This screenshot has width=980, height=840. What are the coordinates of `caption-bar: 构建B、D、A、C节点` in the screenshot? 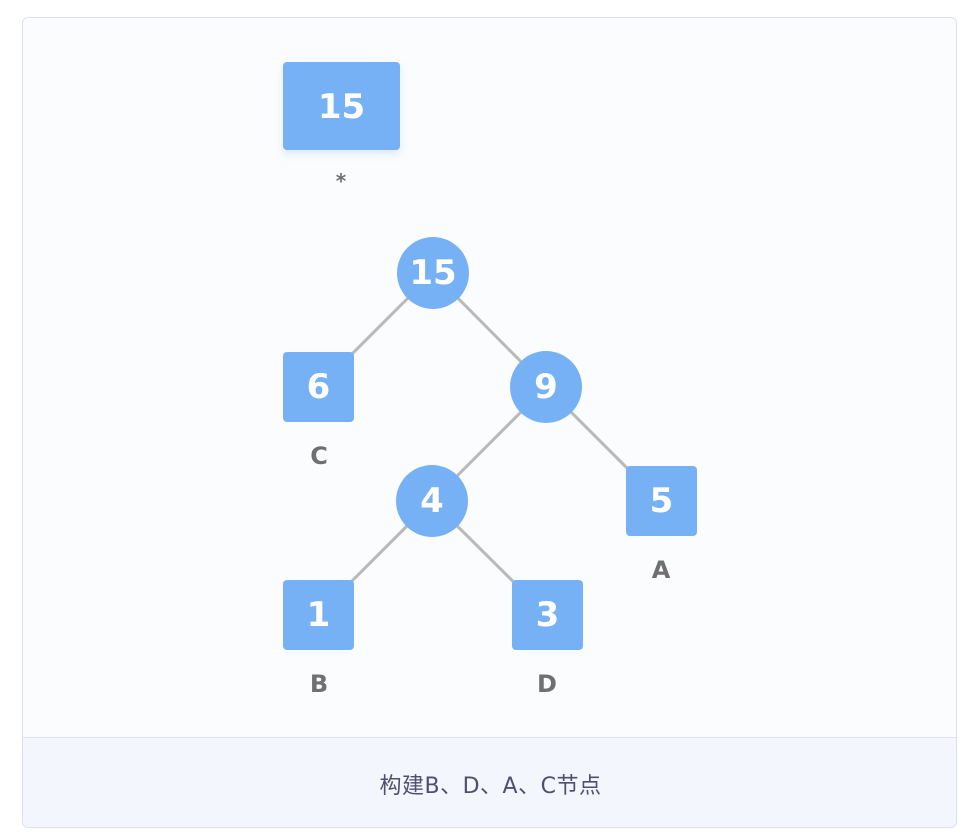 It's located at (489, 782).